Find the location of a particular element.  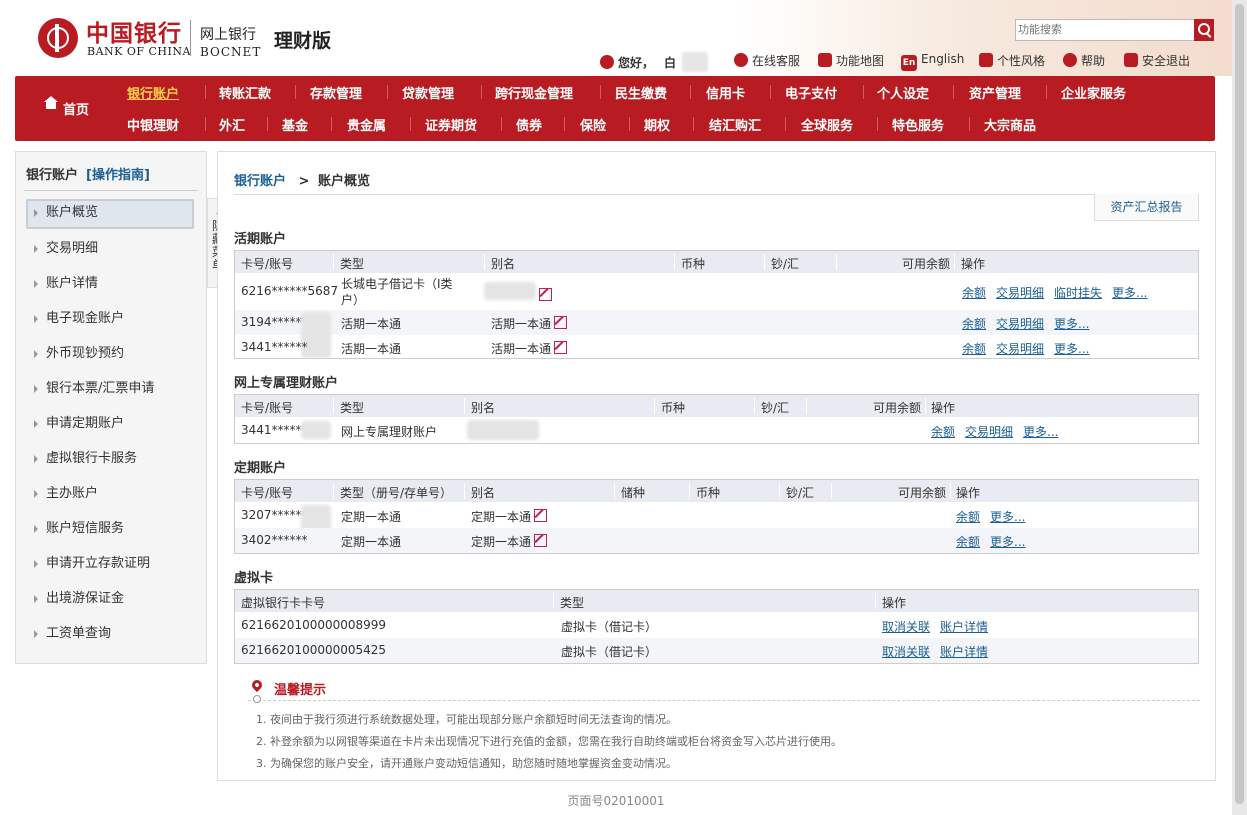

english-link: En English is located at coordinates (932, 61).